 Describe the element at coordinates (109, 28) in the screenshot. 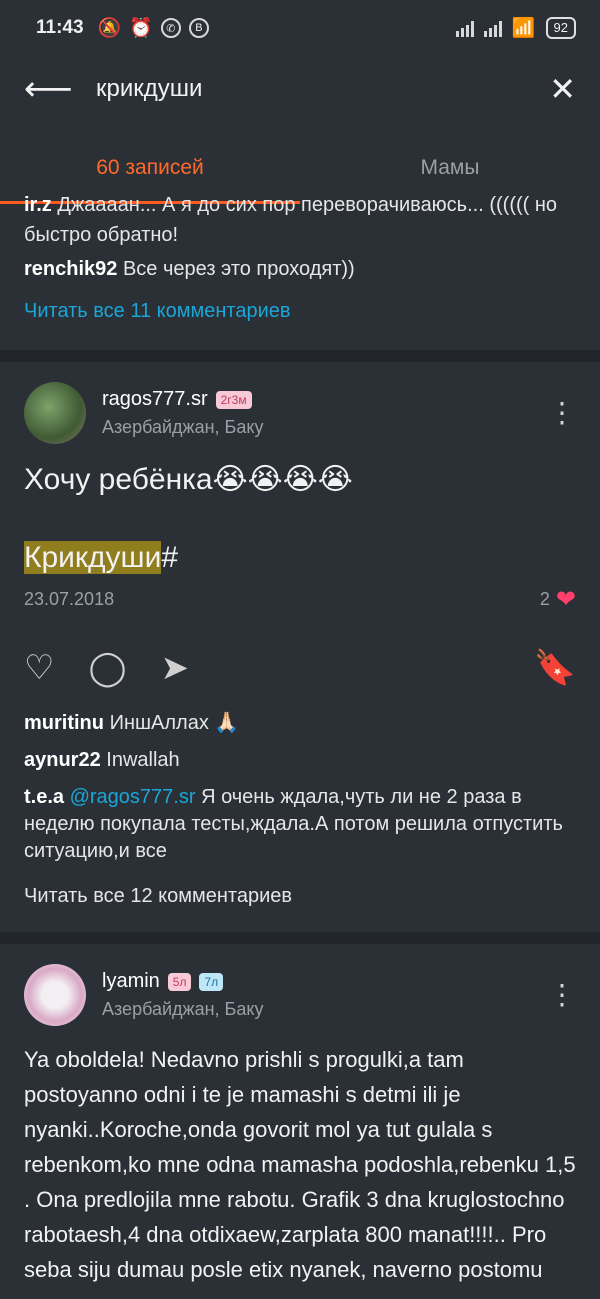

I see `bell-off-icon: 🔕` at that location.